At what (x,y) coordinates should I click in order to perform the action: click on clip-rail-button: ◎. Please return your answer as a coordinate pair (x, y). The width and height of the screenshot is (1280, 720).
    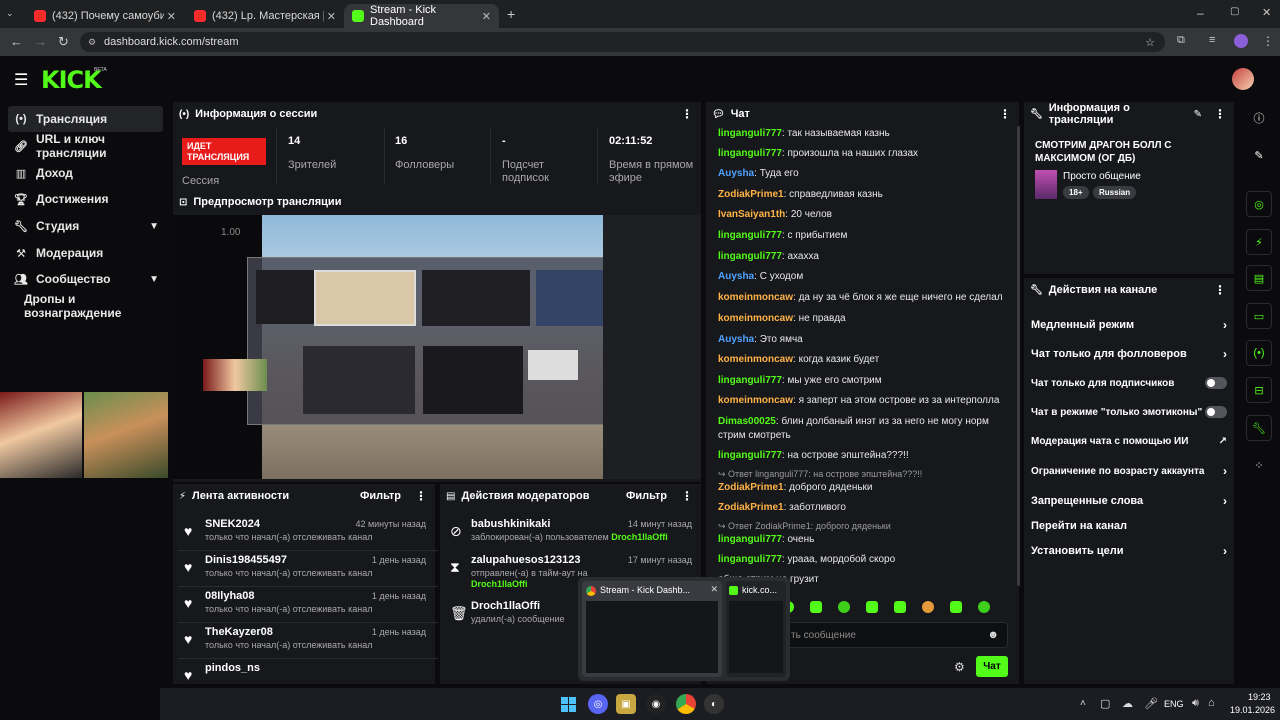
    Looking at the image, I should click on (1259, 204).